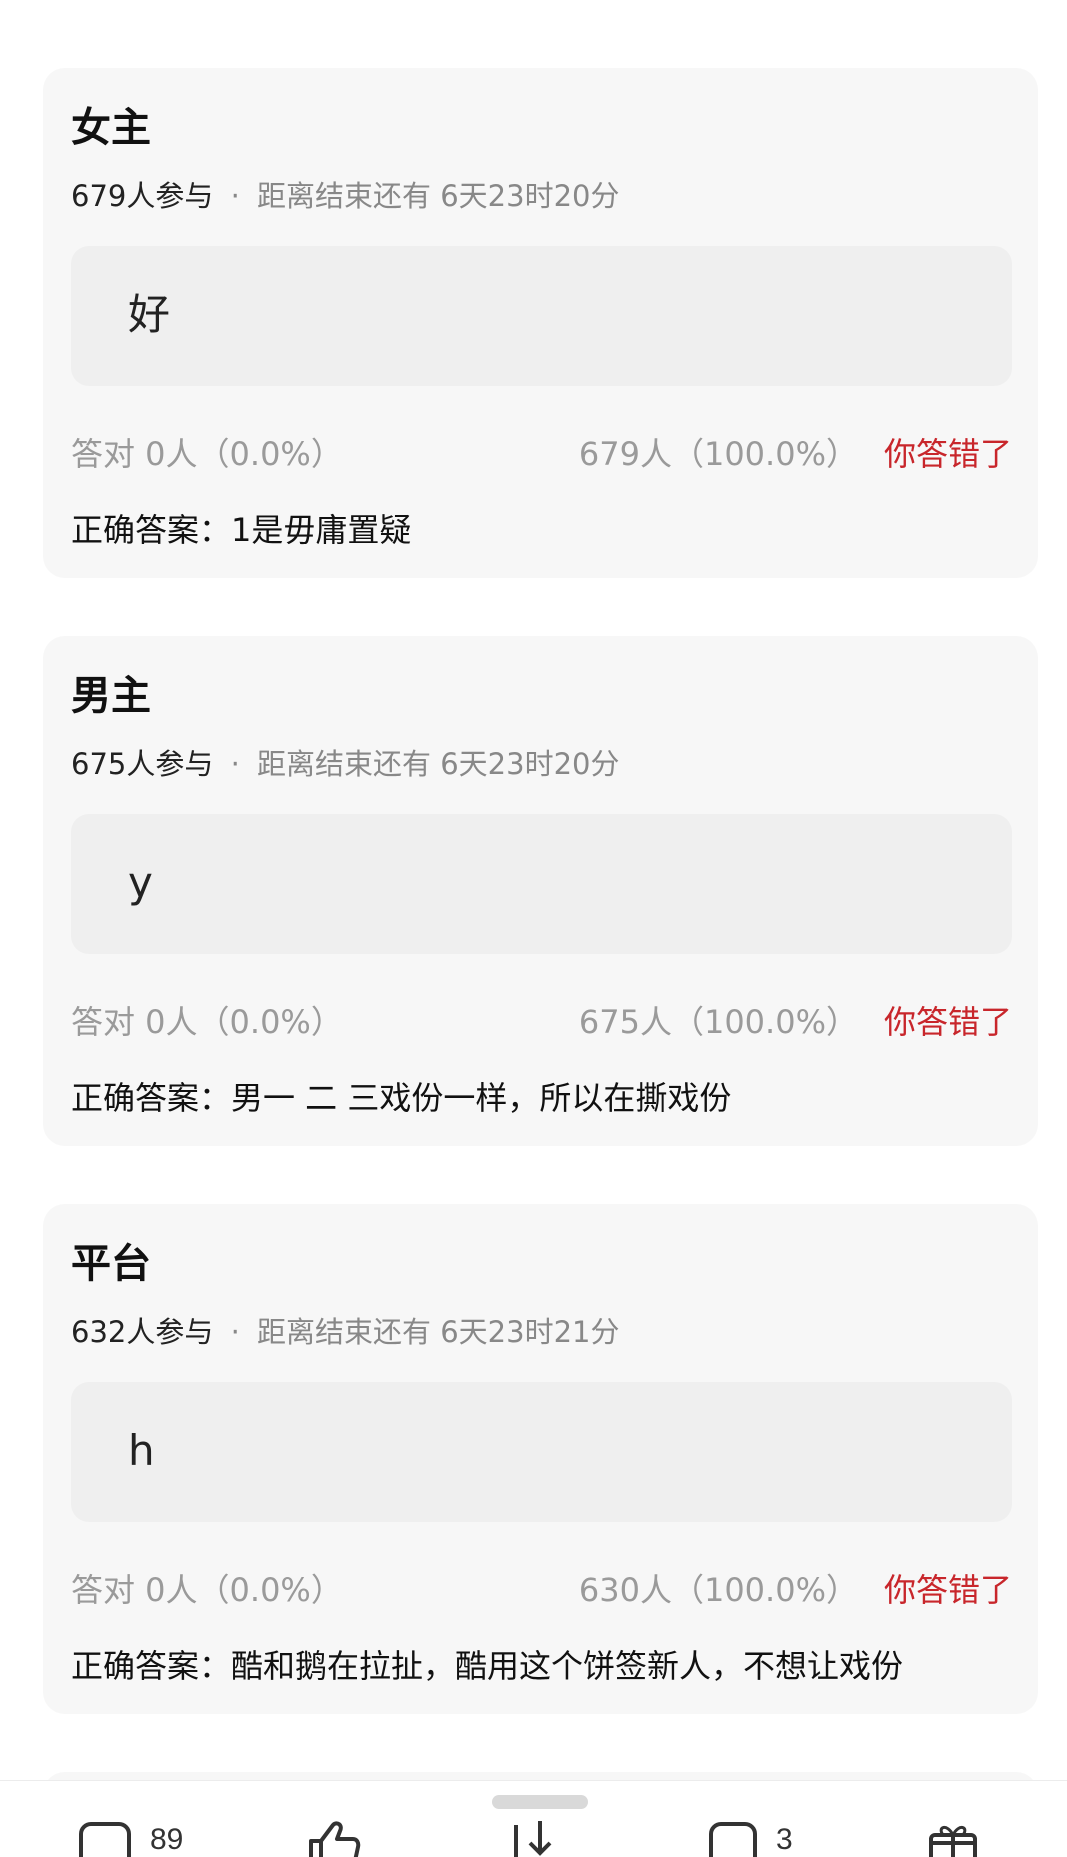 Image resolution: width=1067 pixels, height=1857 pixels. I want to click on my-answer-box: 好, so click(541, 316).